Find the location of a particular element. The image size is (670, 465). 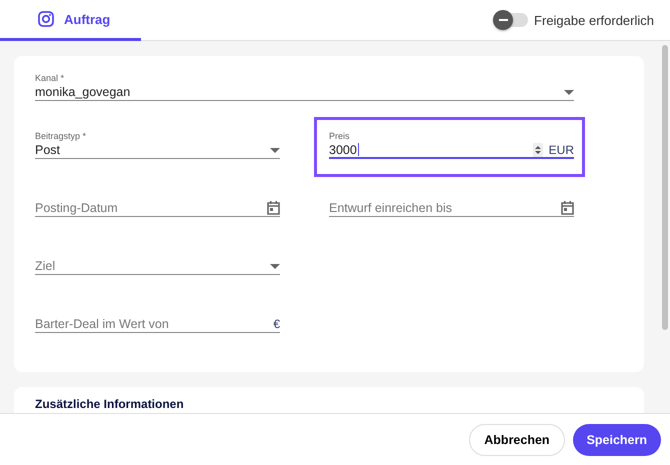

field-placeholder: Ziel is located at coordinates (45, 266).